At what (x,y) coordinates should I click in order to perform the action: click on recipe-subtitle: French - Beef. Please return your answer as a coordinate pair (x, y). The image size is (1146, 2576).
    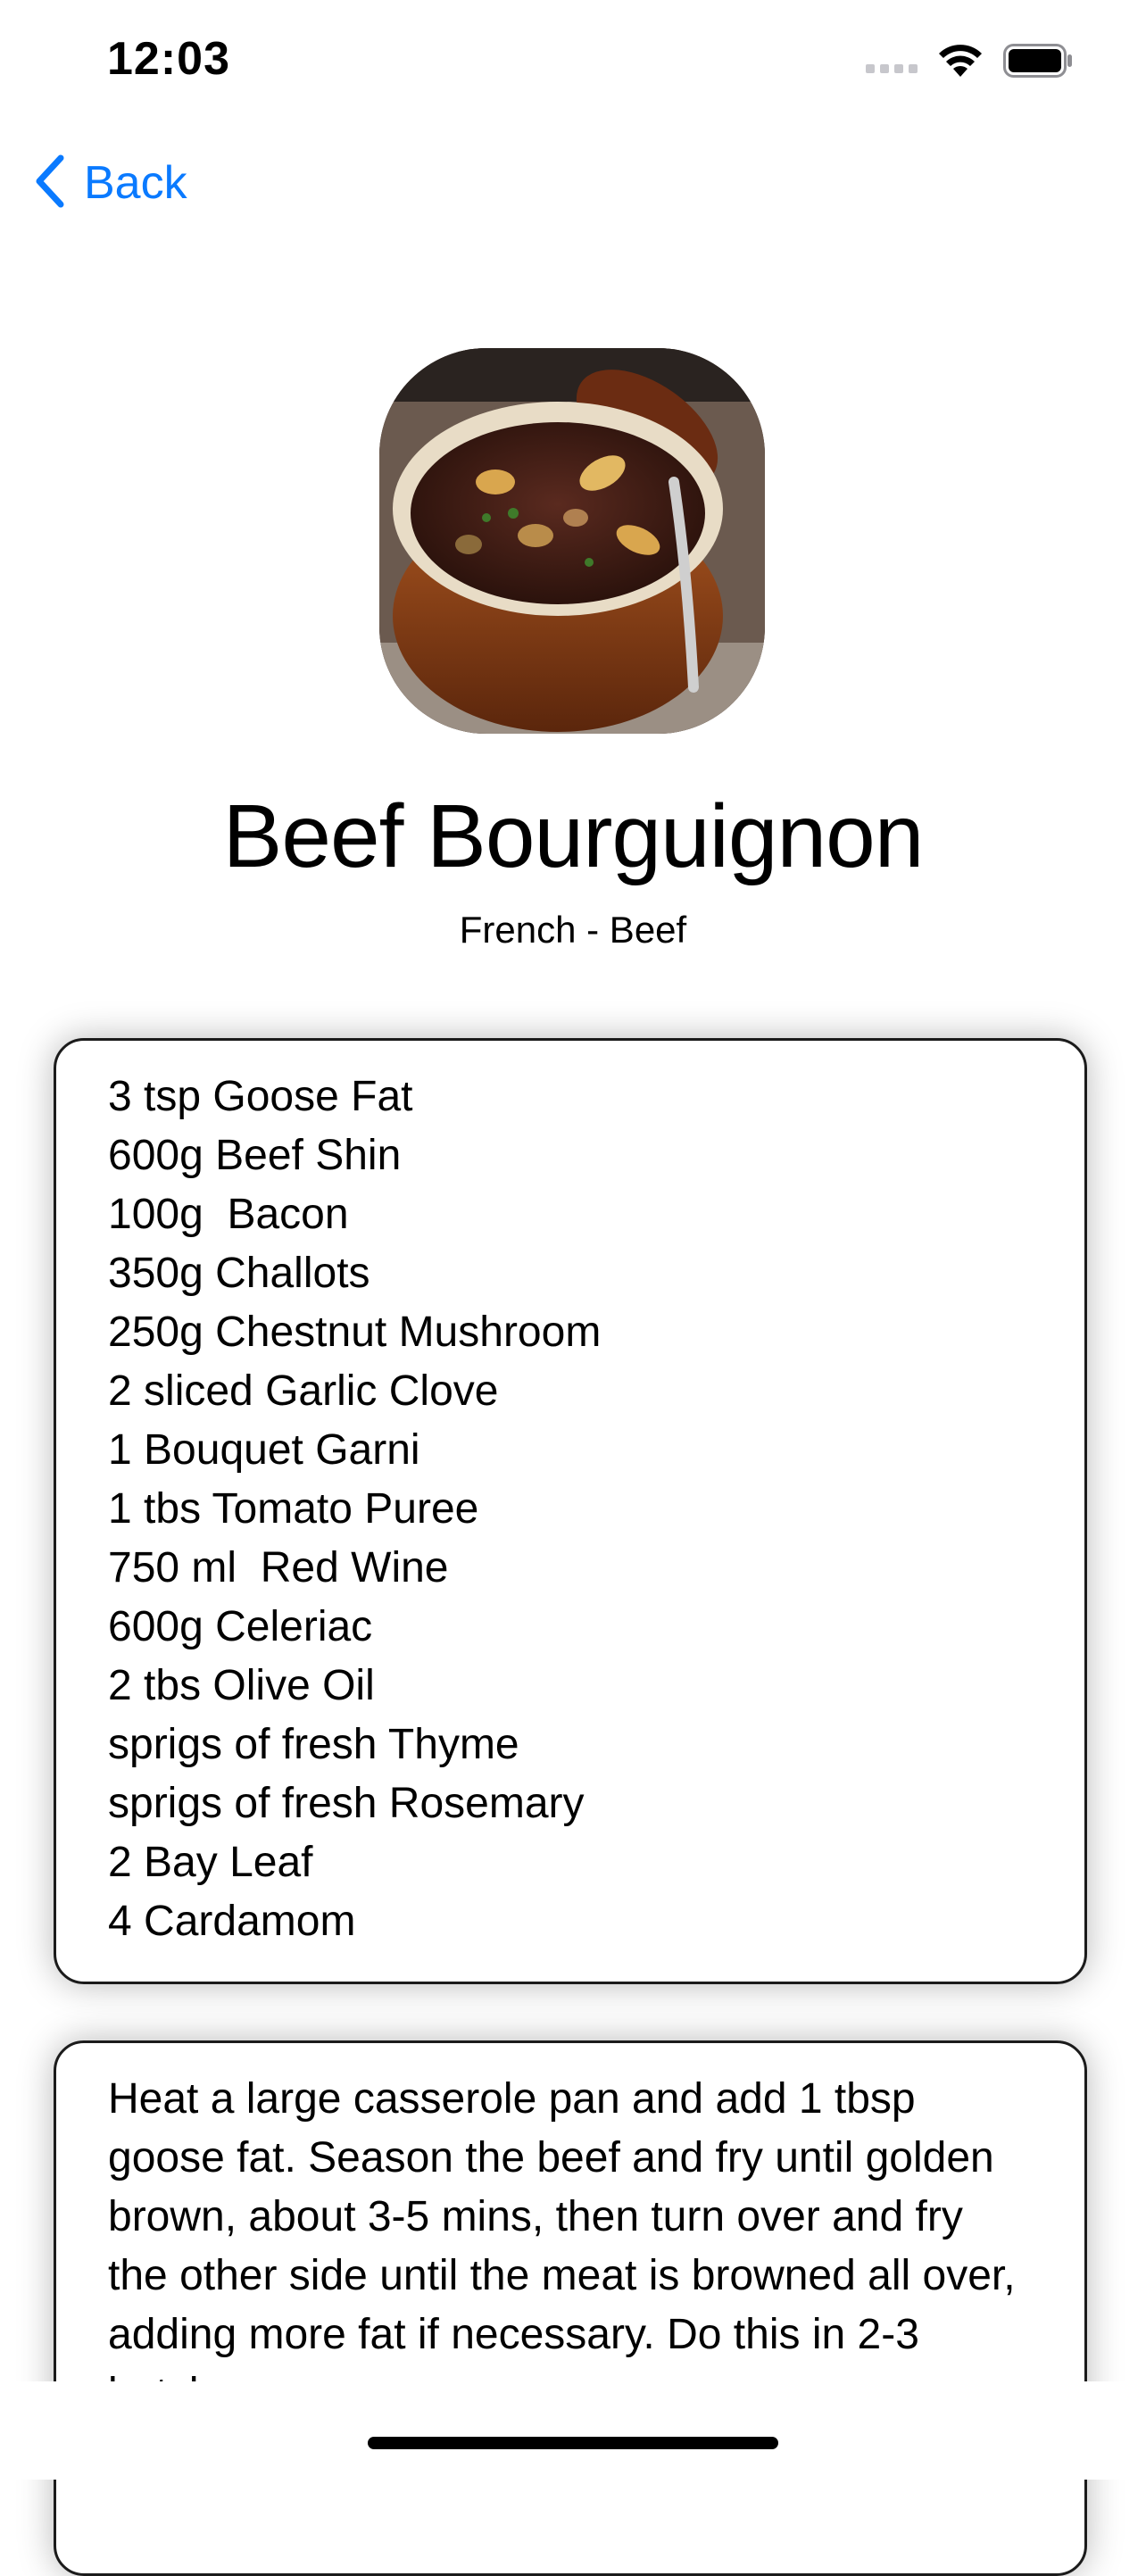
    Looking at the image, I should click on (573, 930).